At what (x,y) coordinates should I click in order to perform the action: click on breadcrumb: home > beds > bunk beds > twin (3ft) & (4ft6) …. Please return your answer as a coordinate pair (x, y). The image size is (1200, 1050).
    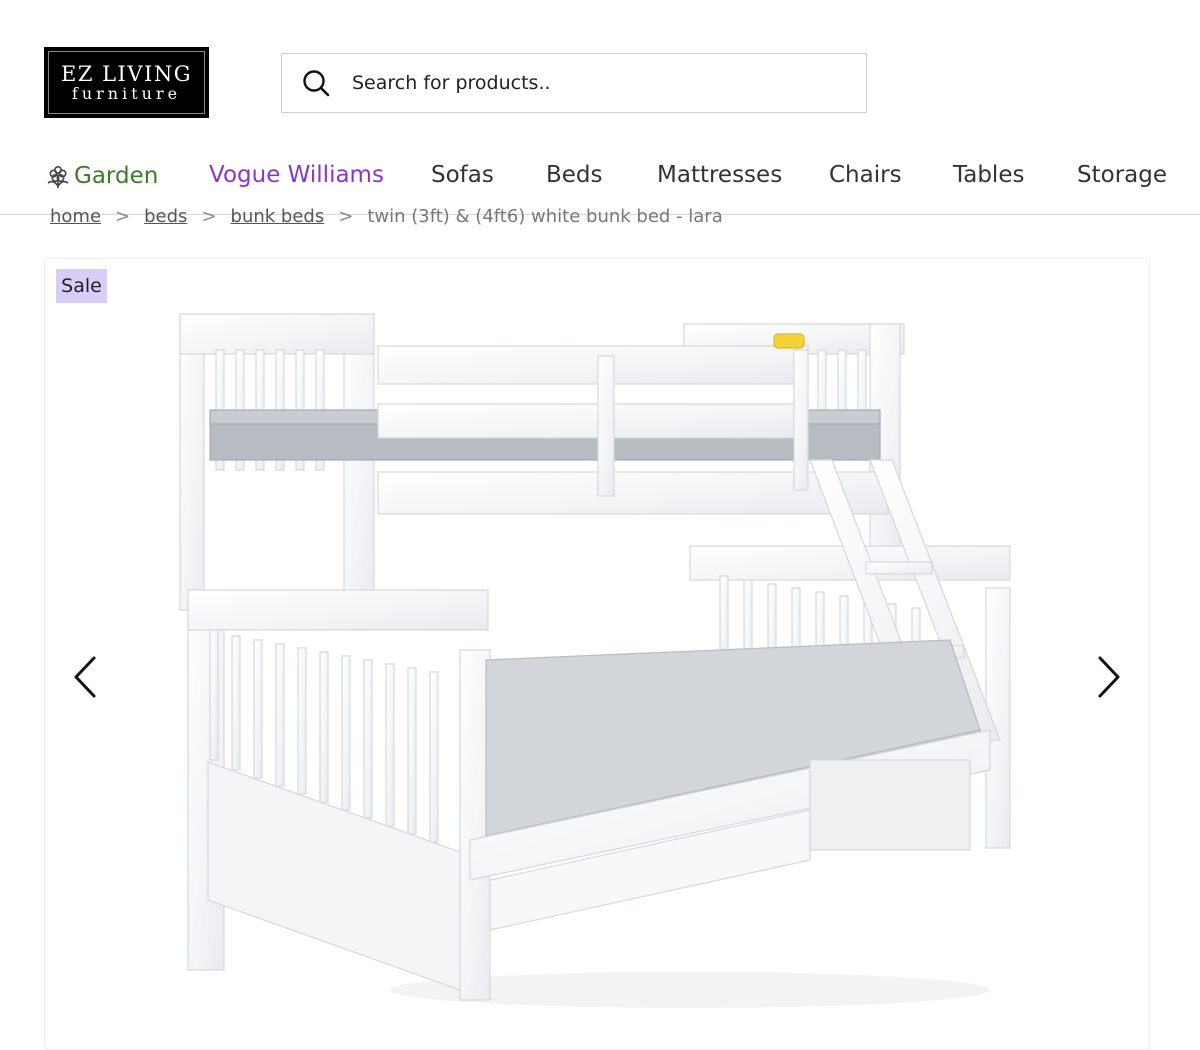
    Looking at the image, I should click on (550, 213).